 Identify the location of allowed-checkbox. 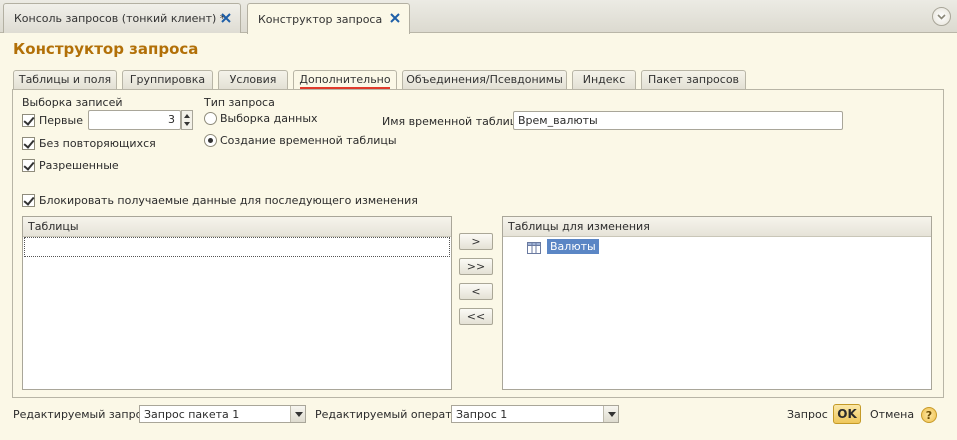
(28, 165).